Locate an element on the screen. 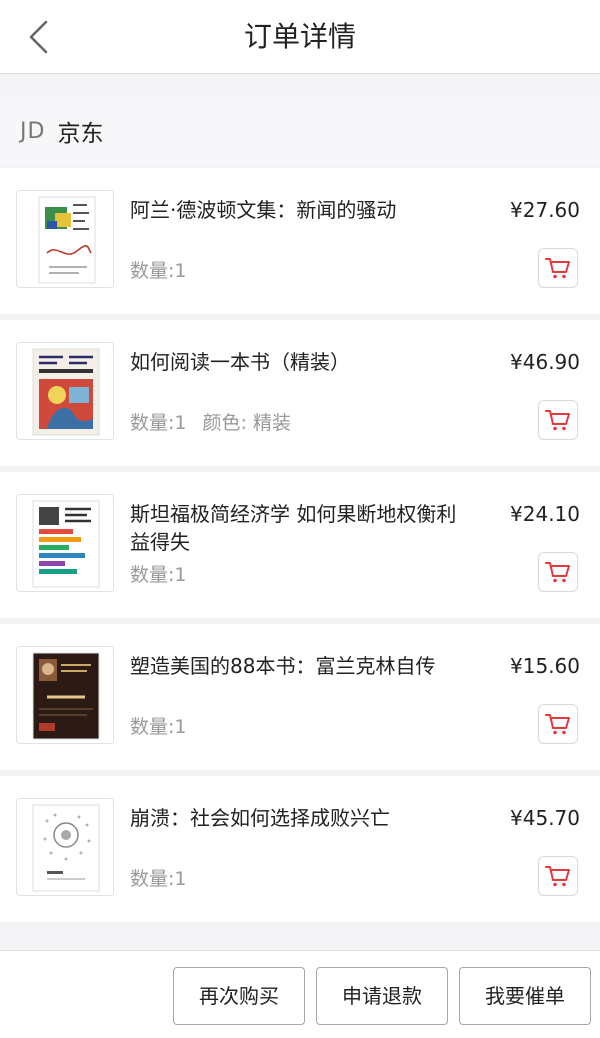 This screenshot has height=1038, width=600. shop-logo: JD is located at coordinates (33, 131).